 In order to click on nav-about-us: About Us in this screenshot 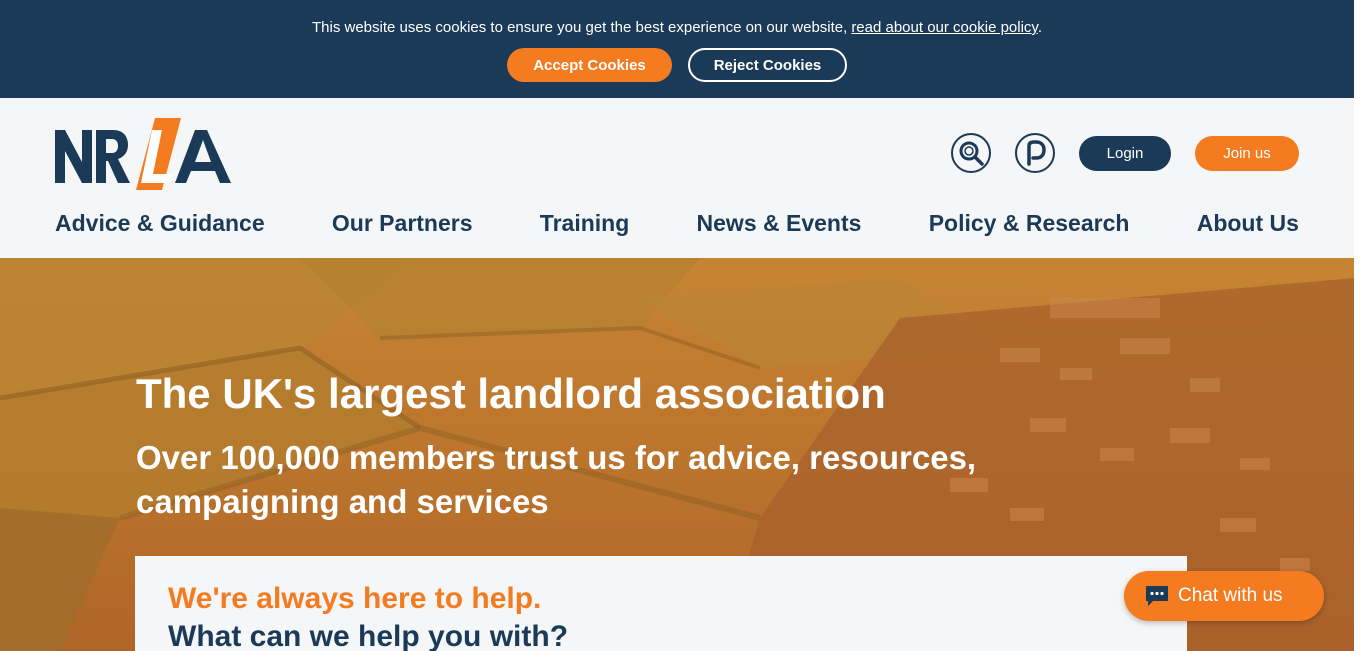, I will do `click(1248, 223)`.